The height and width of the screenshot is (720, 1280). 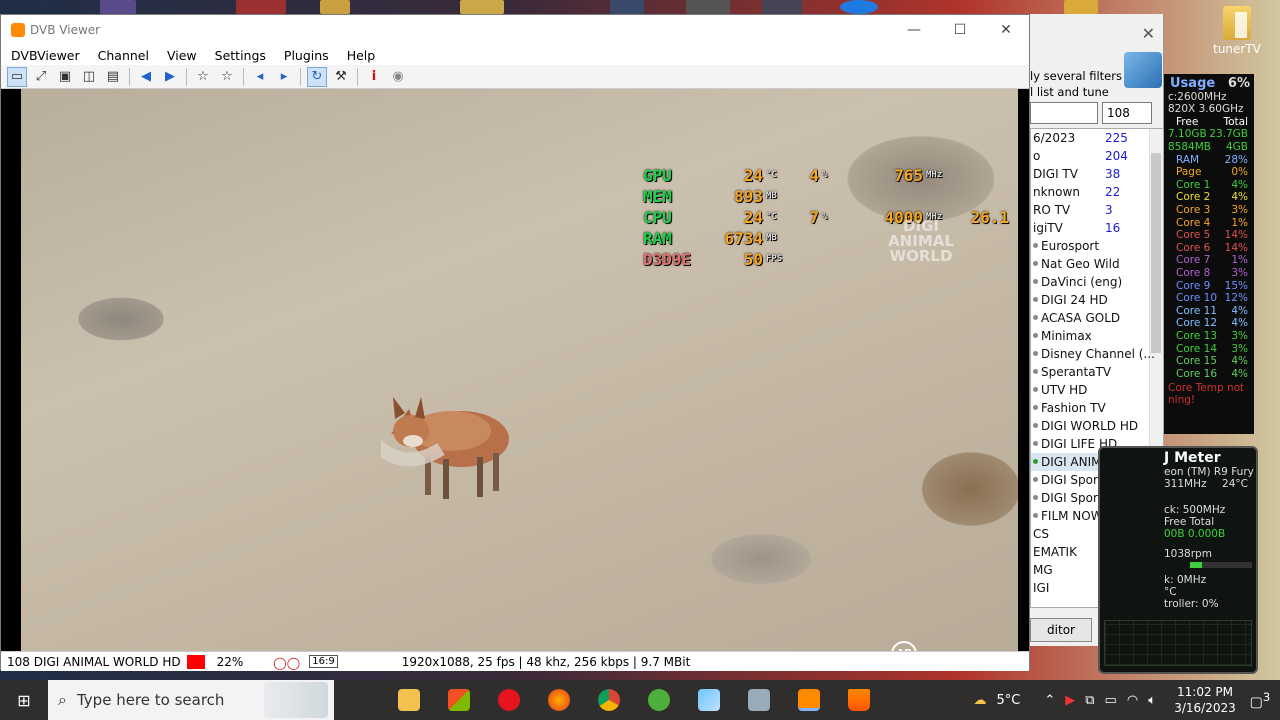 What do you see at coordinates (1197, 361) in the screenshot?
I see `core-name: Core 15` at bounding box center [1197, 361].